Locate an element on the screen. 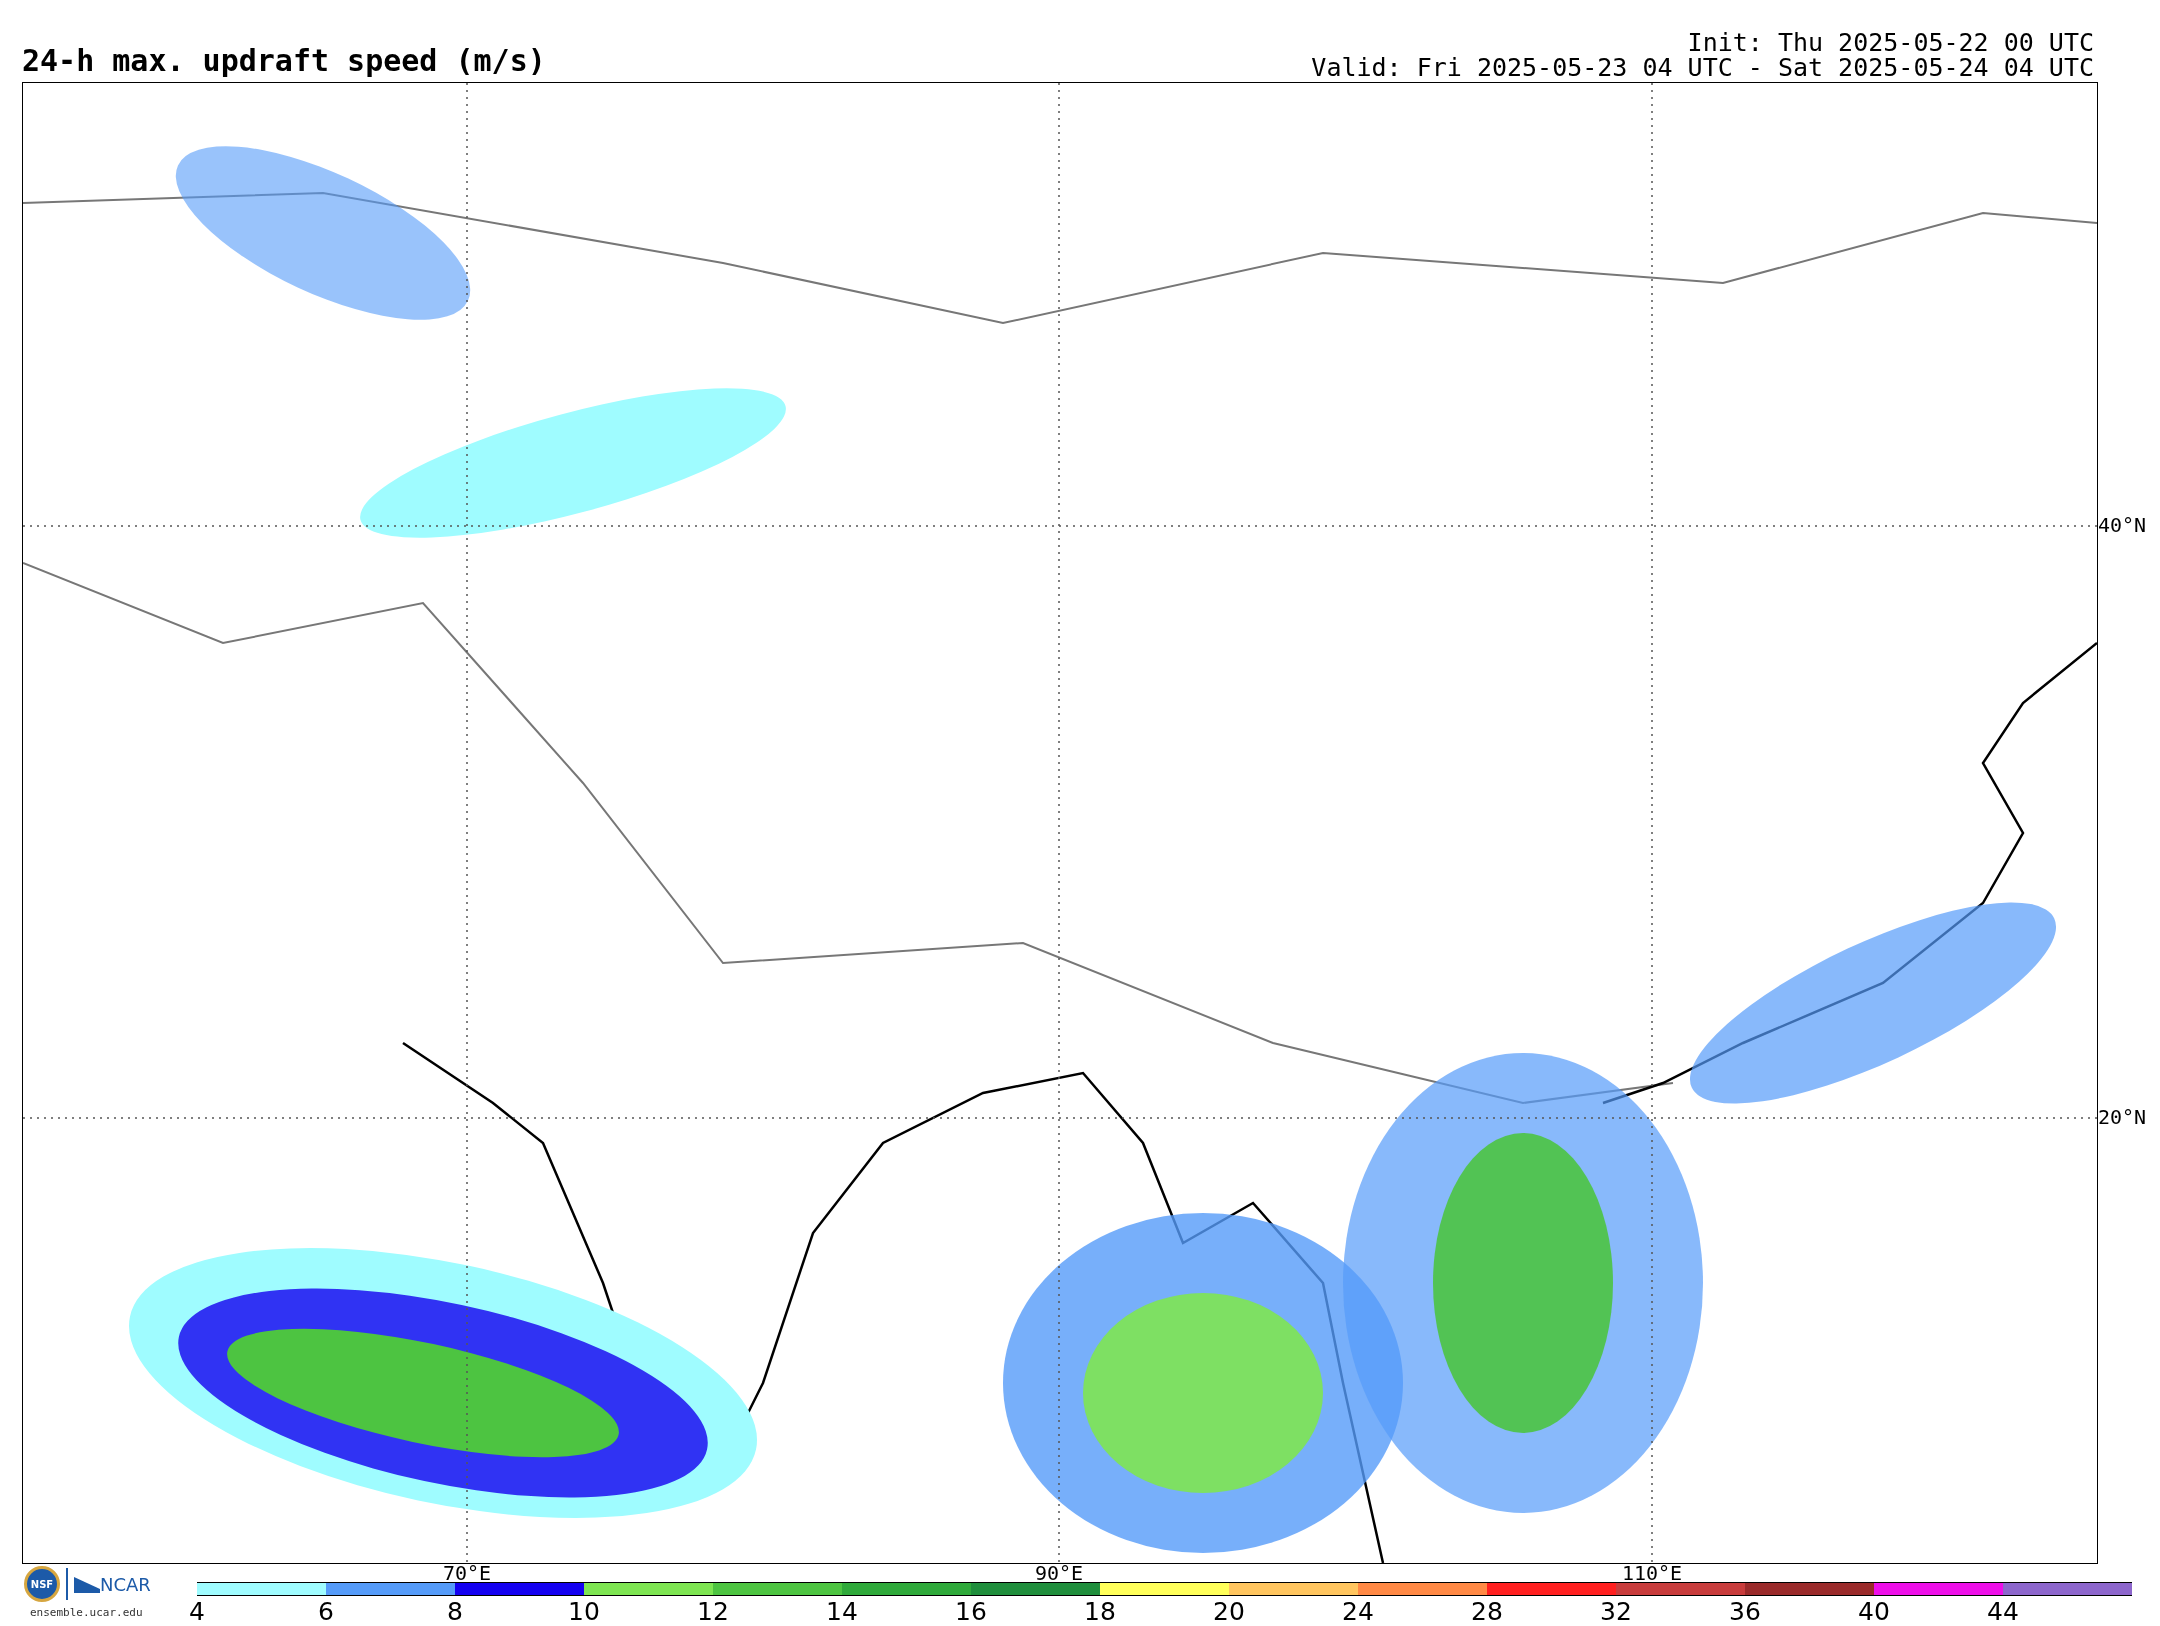 The image size is (2160, 1626). colorbar-tick-label: 40 is located at coordinates (1874, 1612).